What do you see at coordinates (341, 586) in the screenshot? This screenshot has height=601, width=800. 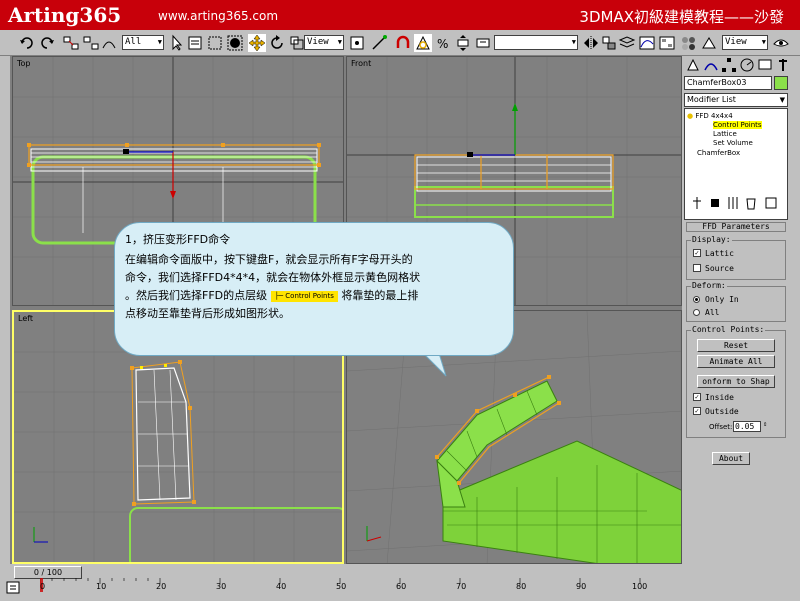 I see `ruler-tick-label: 50` at bounding box center [341, 586].